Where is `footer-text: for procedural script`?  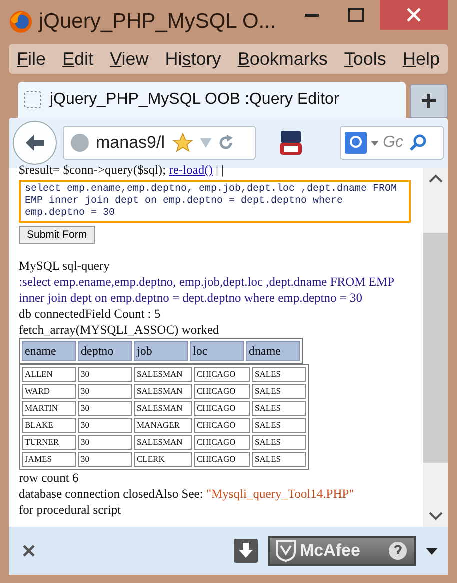 footer-text: for procedural script is located at coordinates (70, 510).